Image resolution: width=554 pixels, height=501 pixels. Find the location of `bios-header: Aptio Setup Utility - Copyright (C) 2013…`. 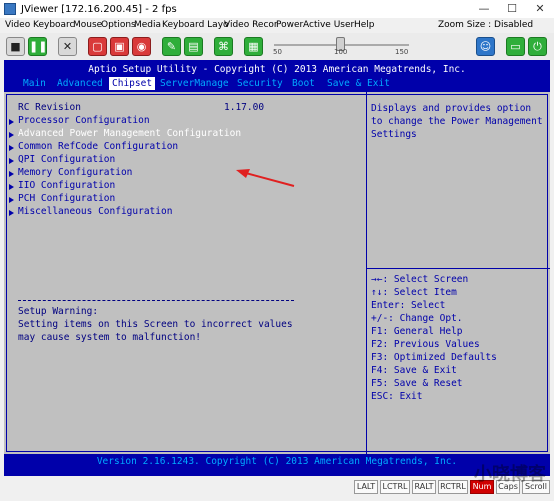

bios-header: Aptio Setup Utility - Copyright (C) 2013… is located at coordinates (277, 69).